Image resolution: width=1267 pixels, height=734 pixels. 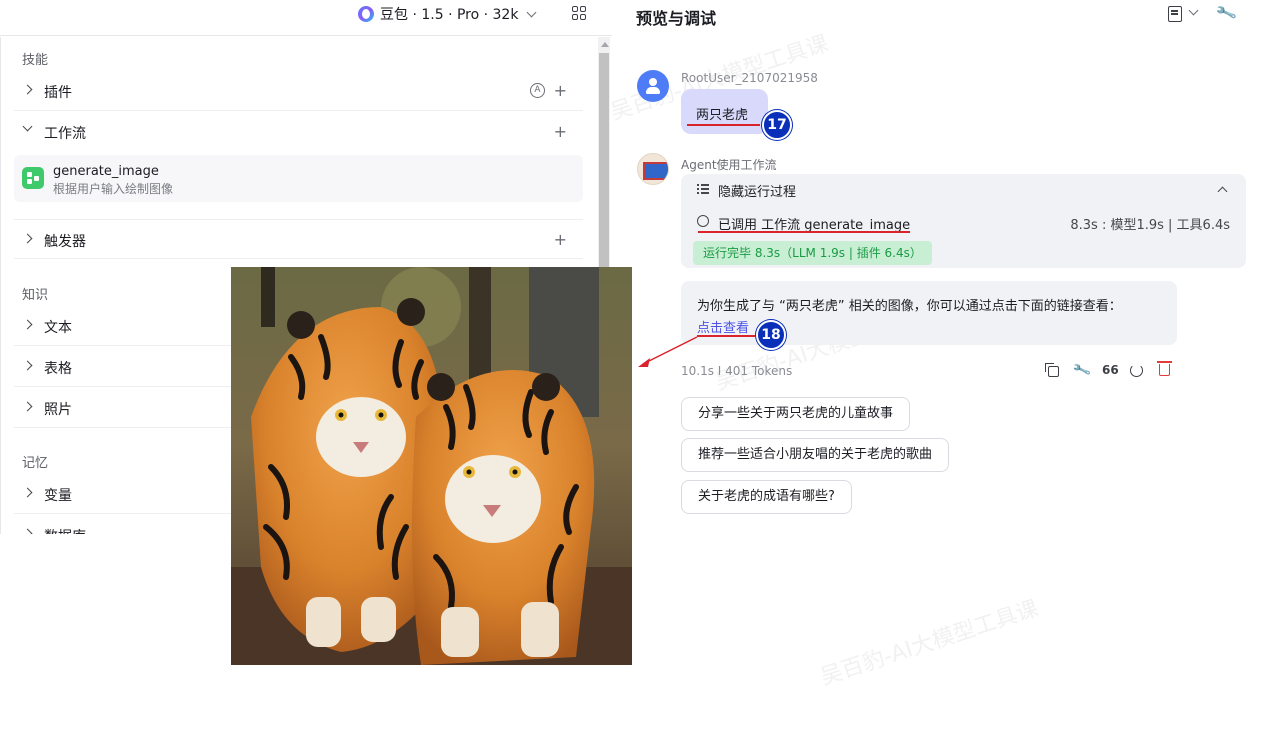 I want to click on row-label: 表格, so click(x=58, y=369).